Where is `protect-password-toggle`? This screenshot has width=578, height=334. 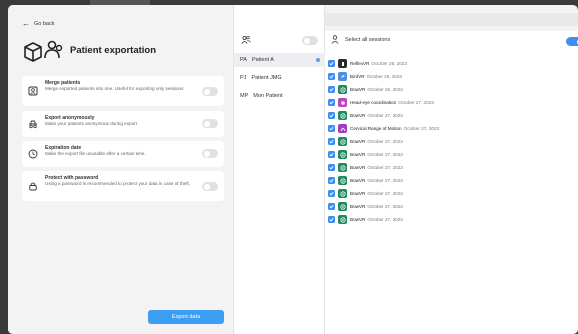 protect-password-toggle is located at coordinates (210, 186).